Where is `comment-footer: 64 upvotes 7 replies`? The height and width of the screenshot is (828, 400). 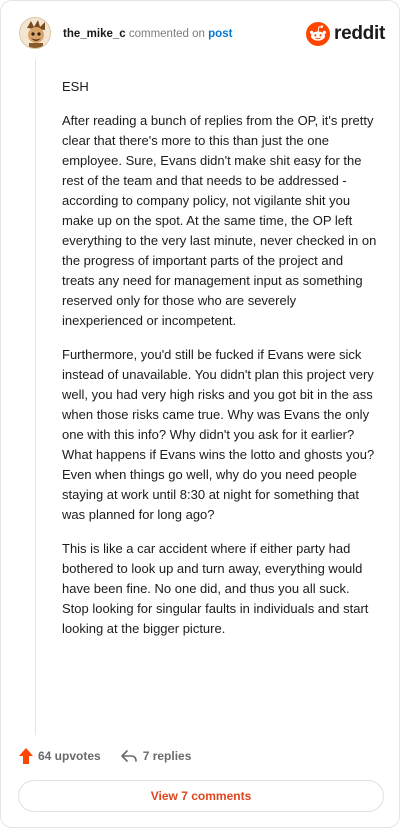
comment-footer: 64 upvotes 7 replies is located at coordinates (105, 756).